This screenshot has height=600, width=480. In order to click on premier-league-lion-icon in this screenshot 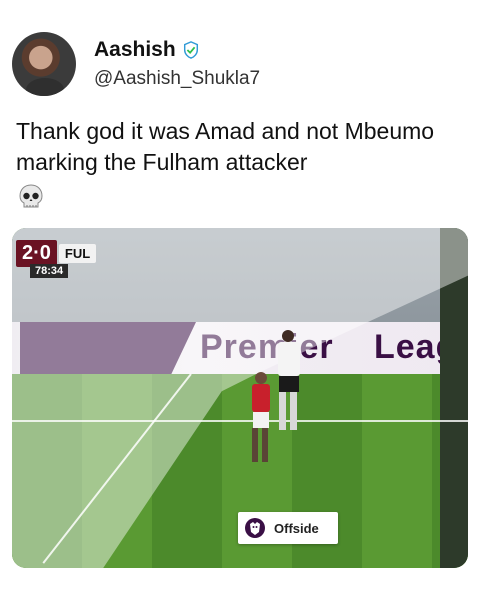, I will do `click(255, 528)`.